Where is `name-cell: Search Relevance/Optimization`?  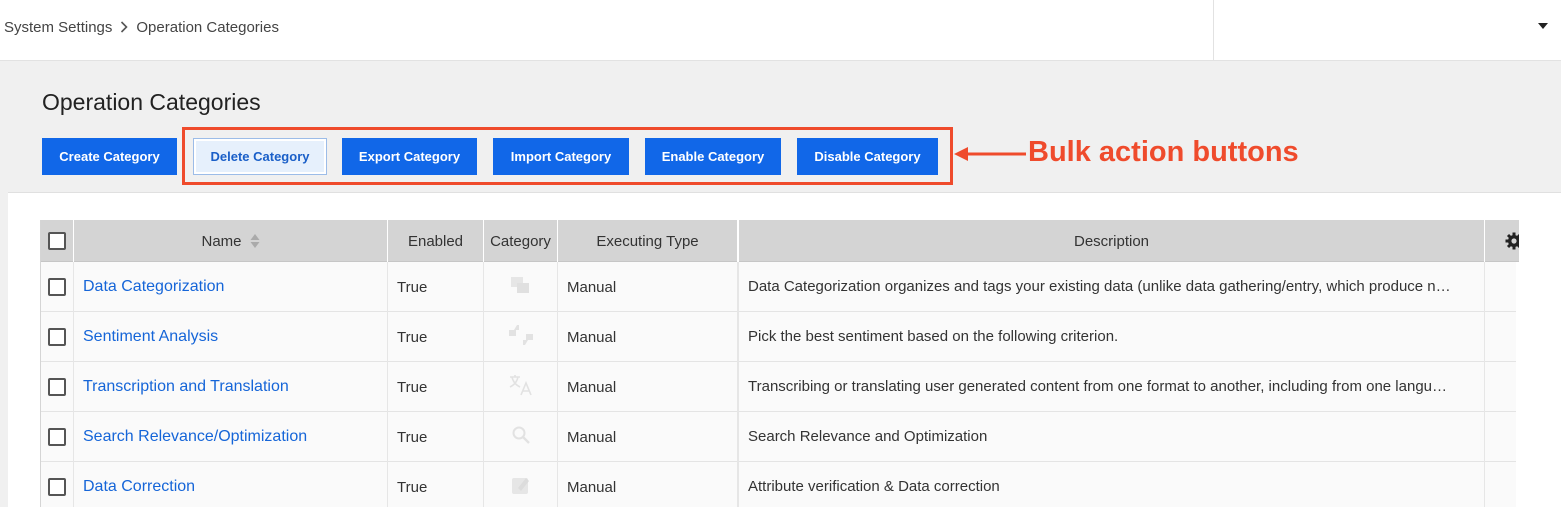
name-cell: Search Relevance/Optimization is located at coordinates (231, 437).